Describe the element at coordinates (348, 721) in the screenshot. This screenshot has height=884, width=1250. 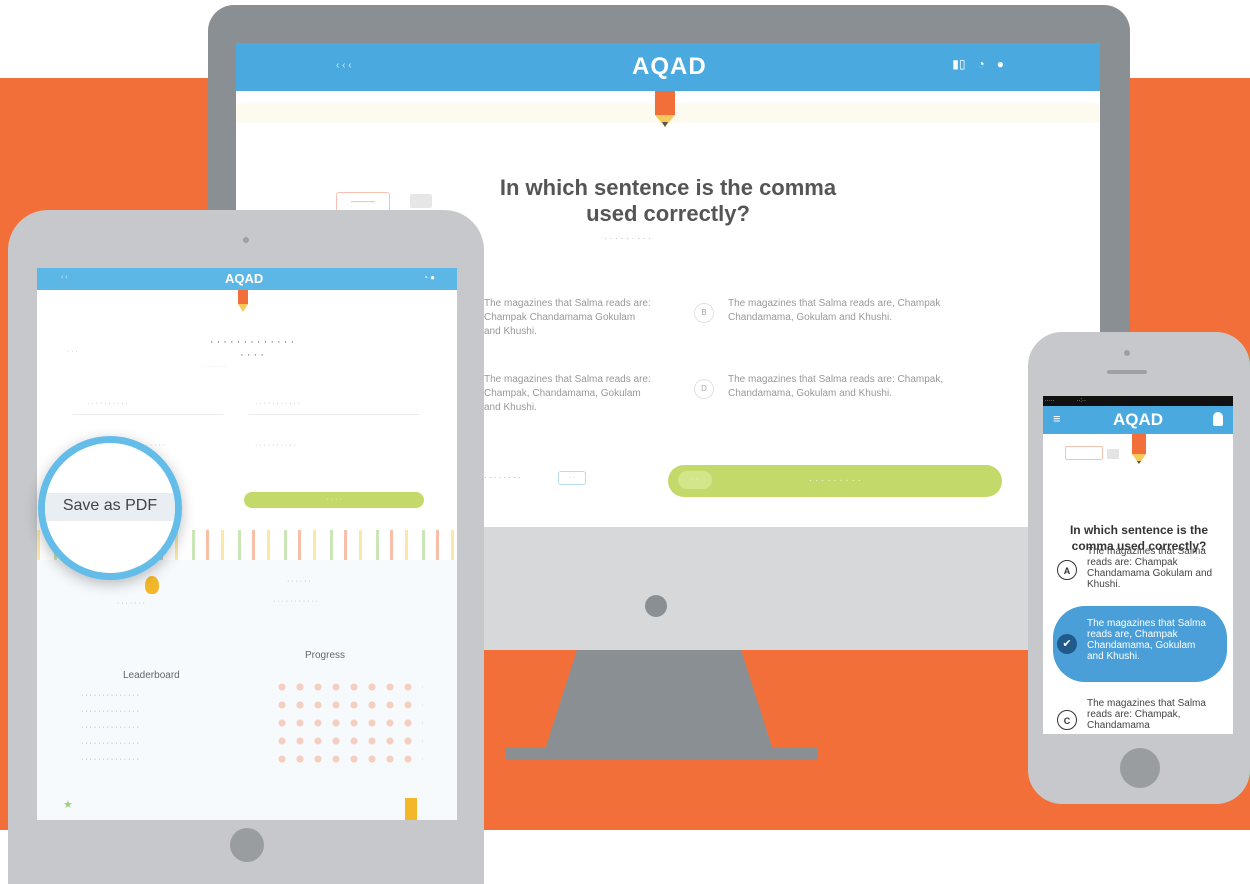
I see `progress-grid` at that location.